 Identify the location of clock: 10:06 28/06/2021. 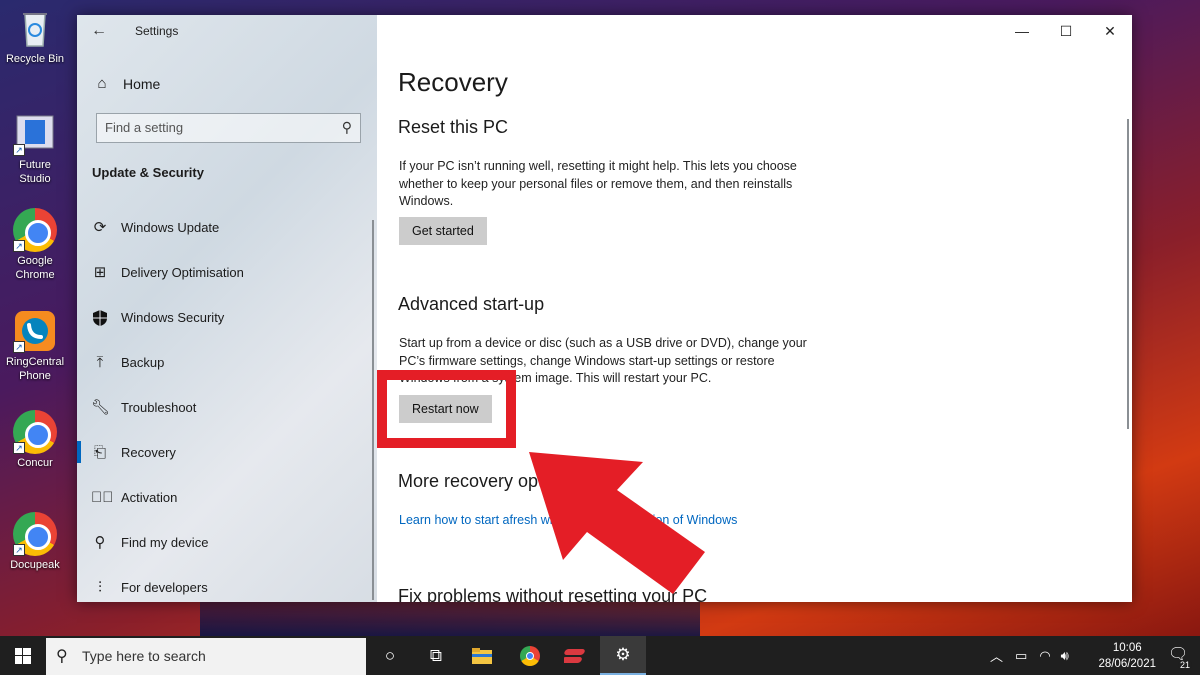
(1127, 656).